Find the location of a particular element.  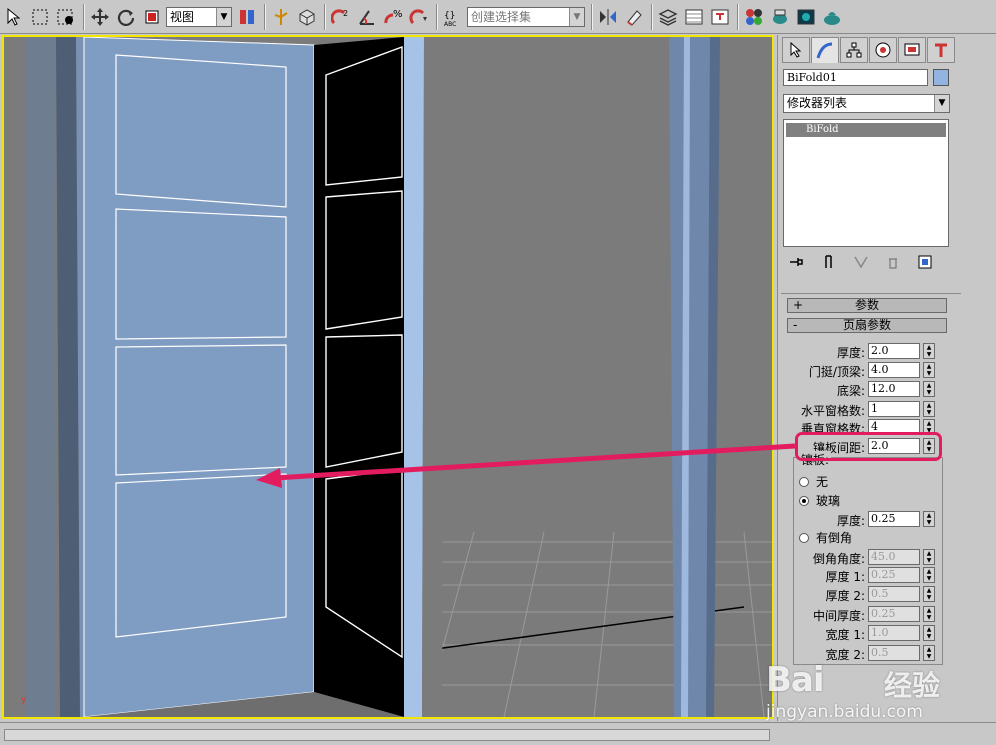

quick-render-icon is located at coordinates (832, 17).